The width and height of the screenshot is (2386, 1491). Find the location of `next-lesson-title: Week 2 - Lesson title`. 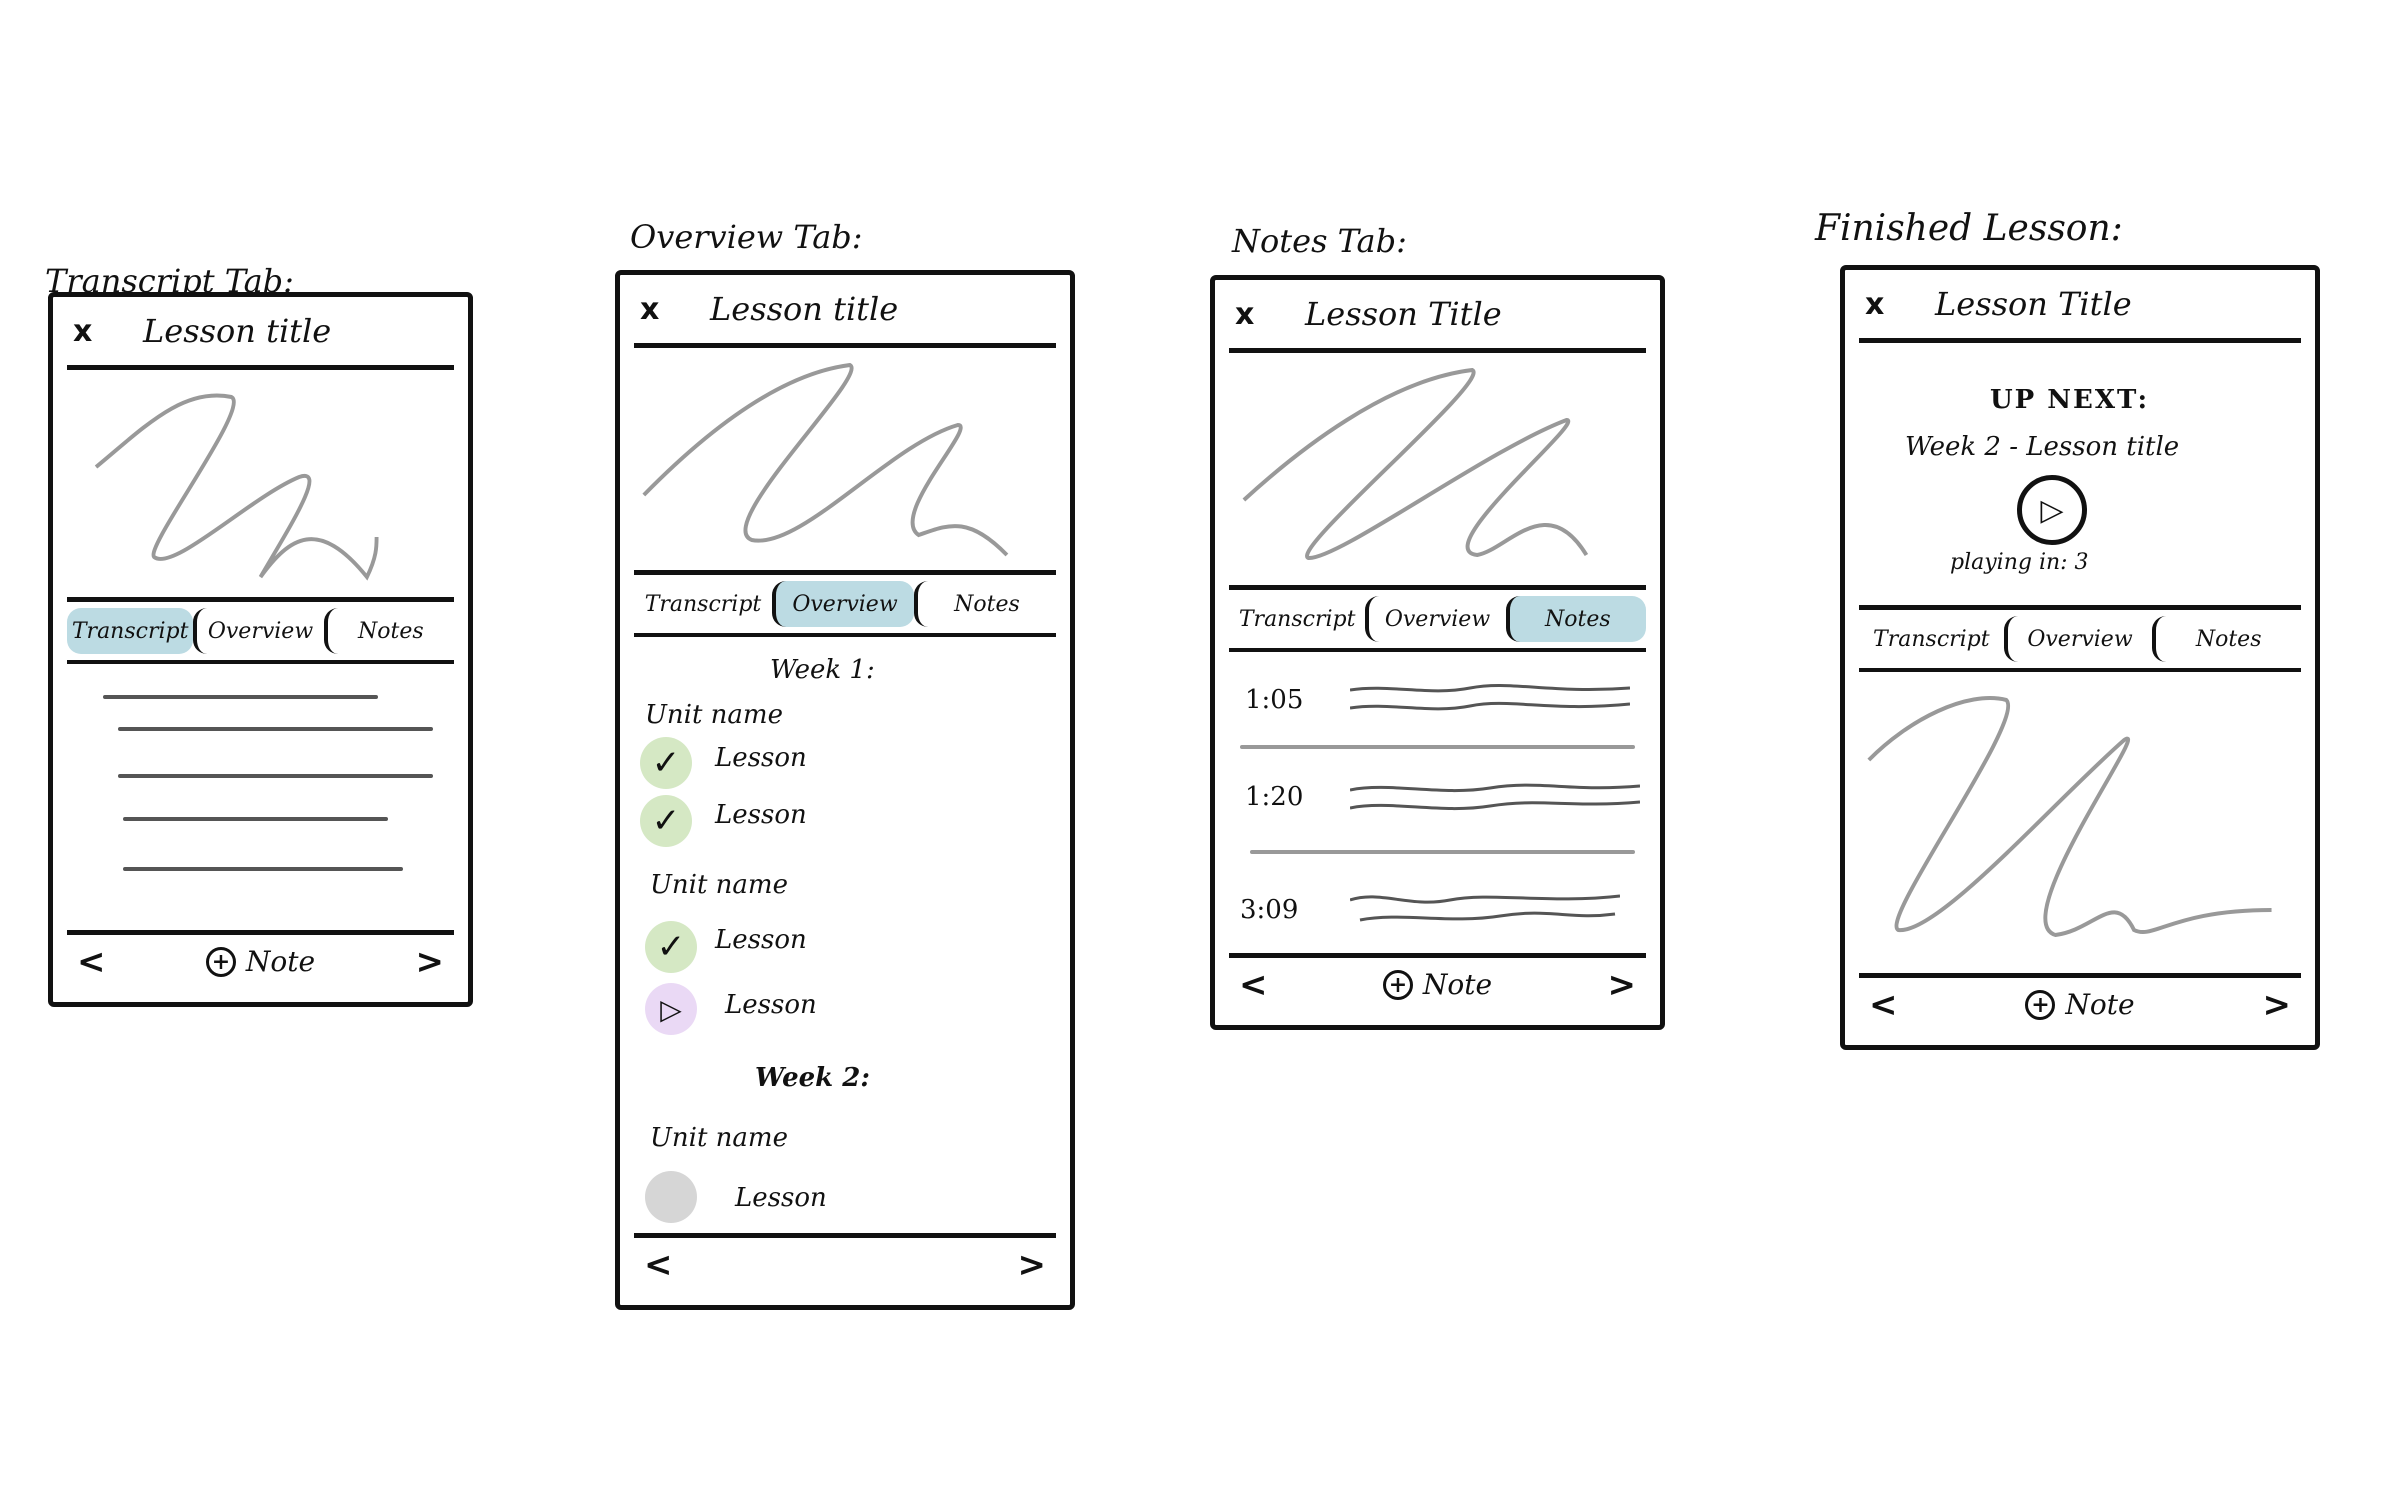

next-lesson-title: Week 2 - Lesson title is located at coordinates (2042, 447).